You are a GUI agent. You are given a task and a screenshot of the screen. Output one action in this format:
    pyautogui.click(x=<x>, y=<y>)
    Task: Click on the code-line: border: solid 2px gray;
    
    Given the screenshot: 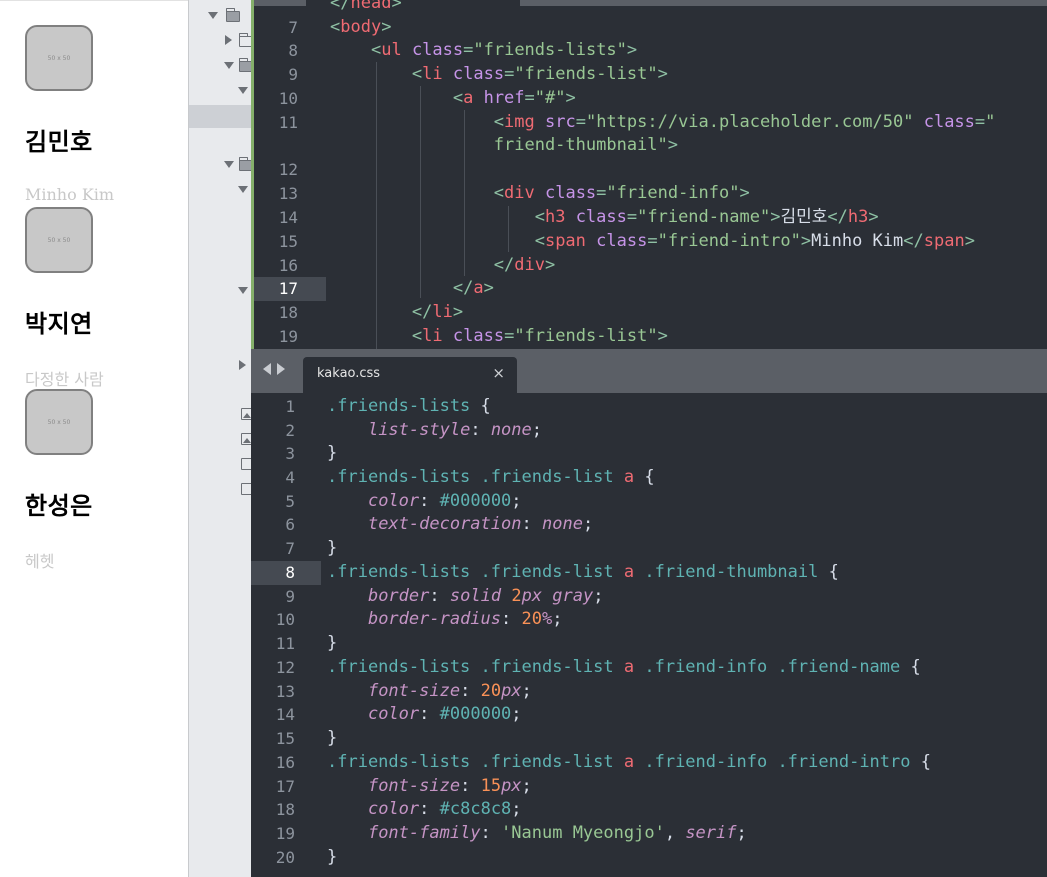 What is the action you would take?
    pyautogui.click(x=465, y=597)
    